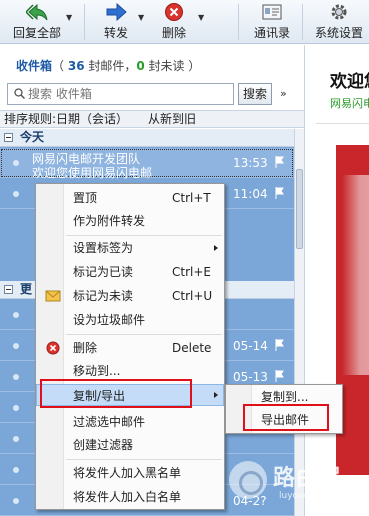  I want to click on message-time: 05-13, so click(250, 377).